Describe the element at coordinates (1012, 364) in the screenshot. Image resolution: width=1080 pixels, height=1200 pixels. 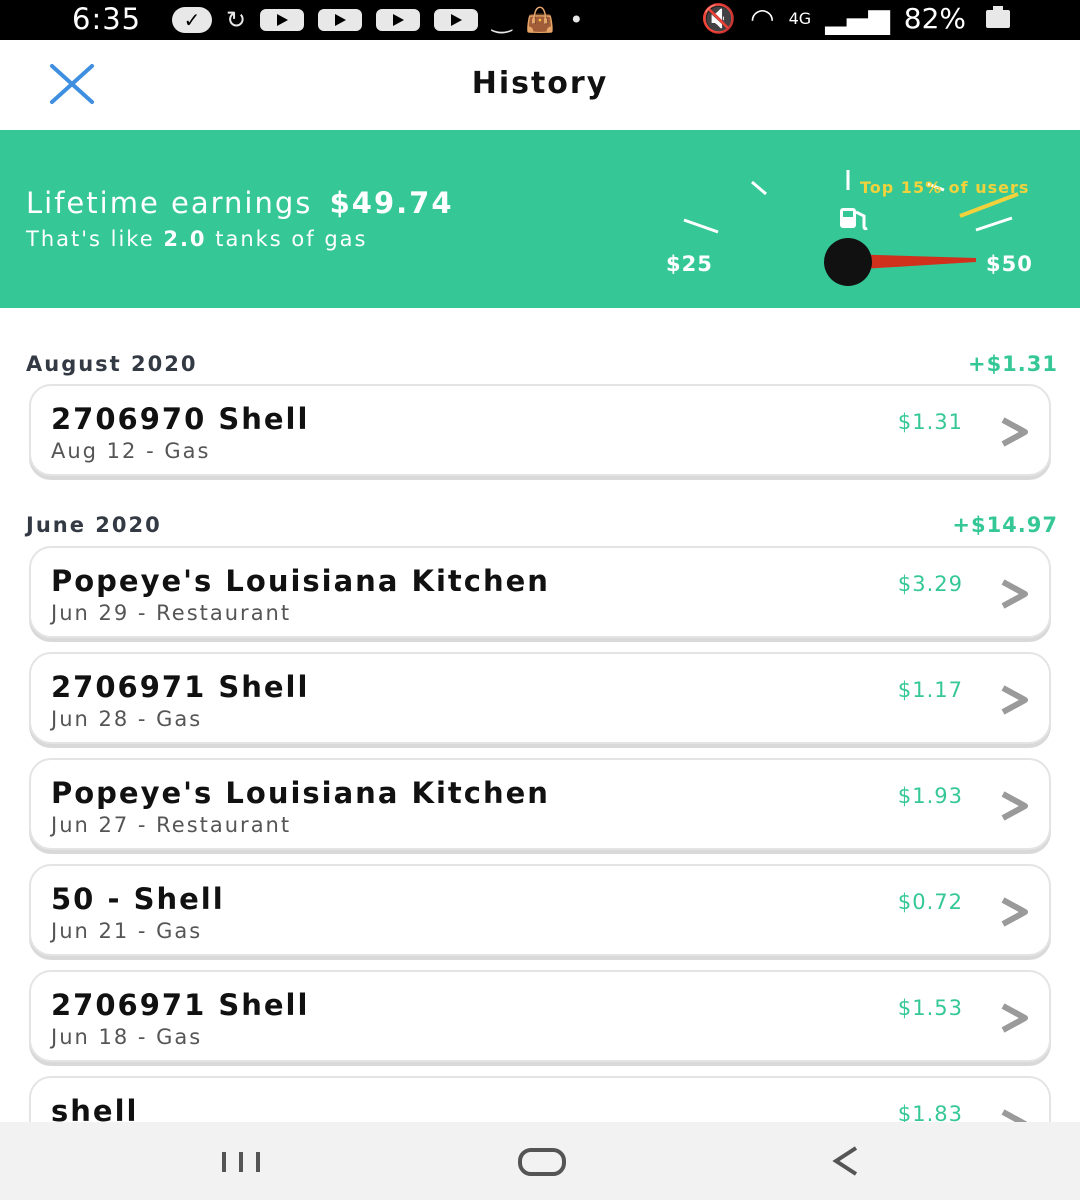
I see `month-total: +$1.31` at that location.